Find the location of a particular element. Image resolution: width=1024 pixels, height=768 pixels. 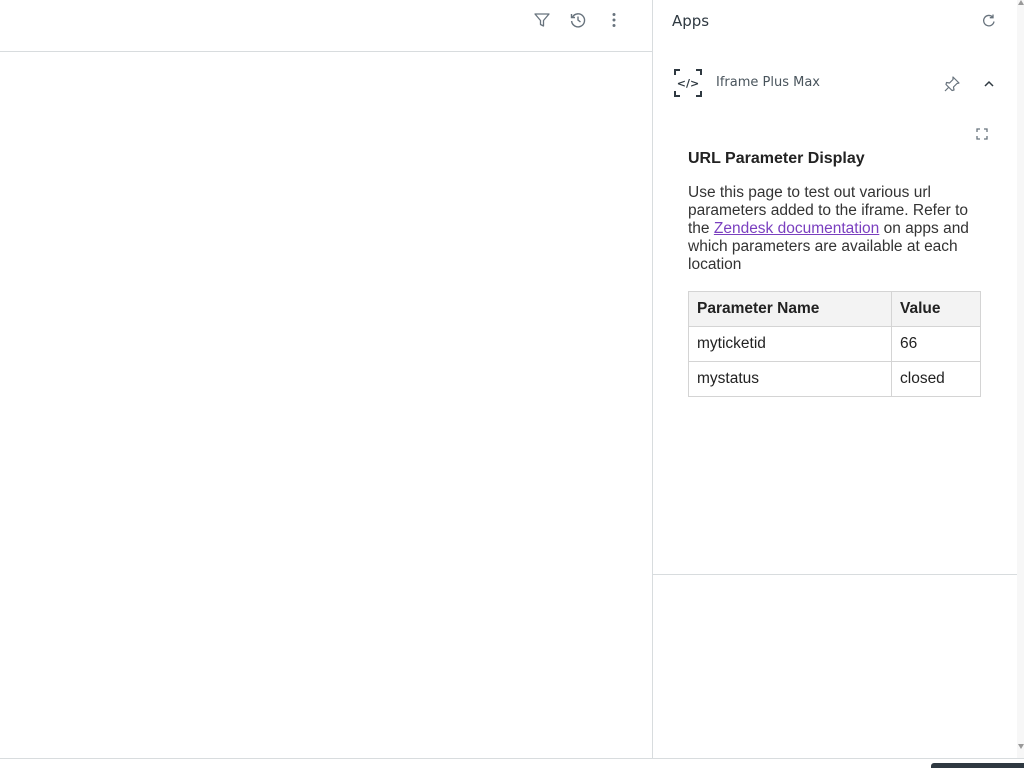

app-header-iframe-plus-max: </> Iframe Plus Max is located at coordinates (835, 84).